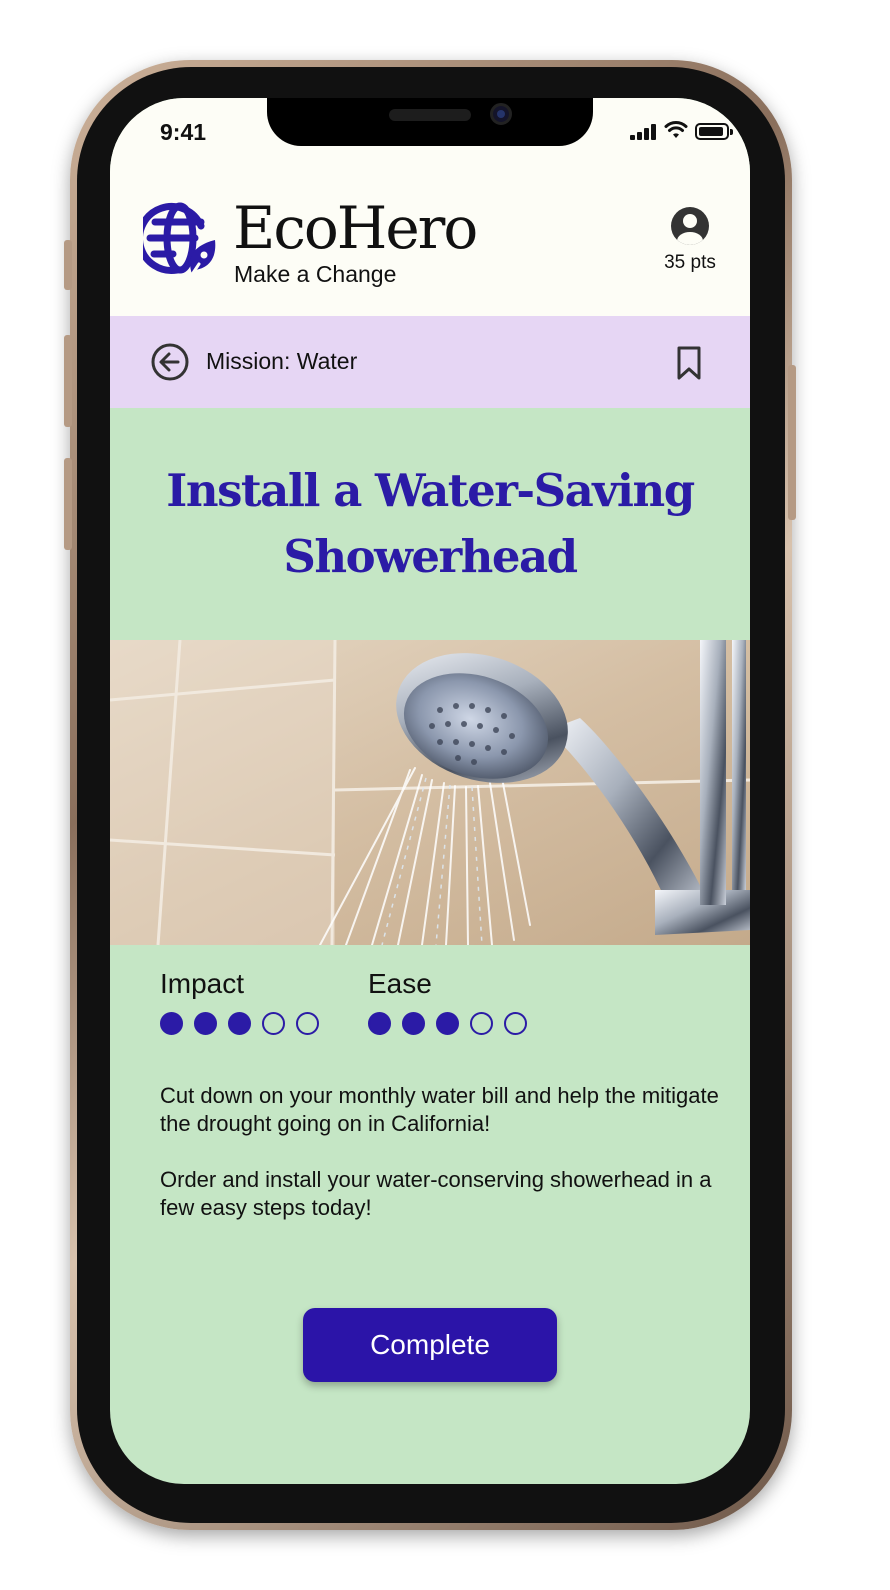 This screenshot has width=890, height=1590. I want to click on mission-headline: Install a Water-Saving Showerhead, so click(430, 523).